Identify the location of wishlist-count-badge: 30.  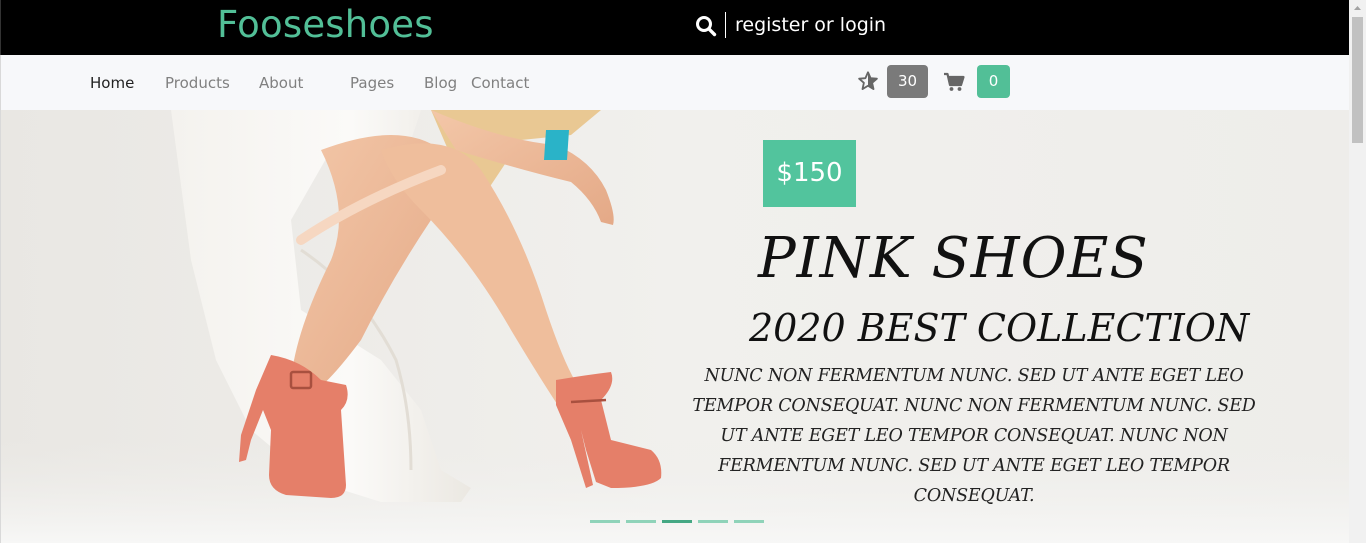
(907, 81).